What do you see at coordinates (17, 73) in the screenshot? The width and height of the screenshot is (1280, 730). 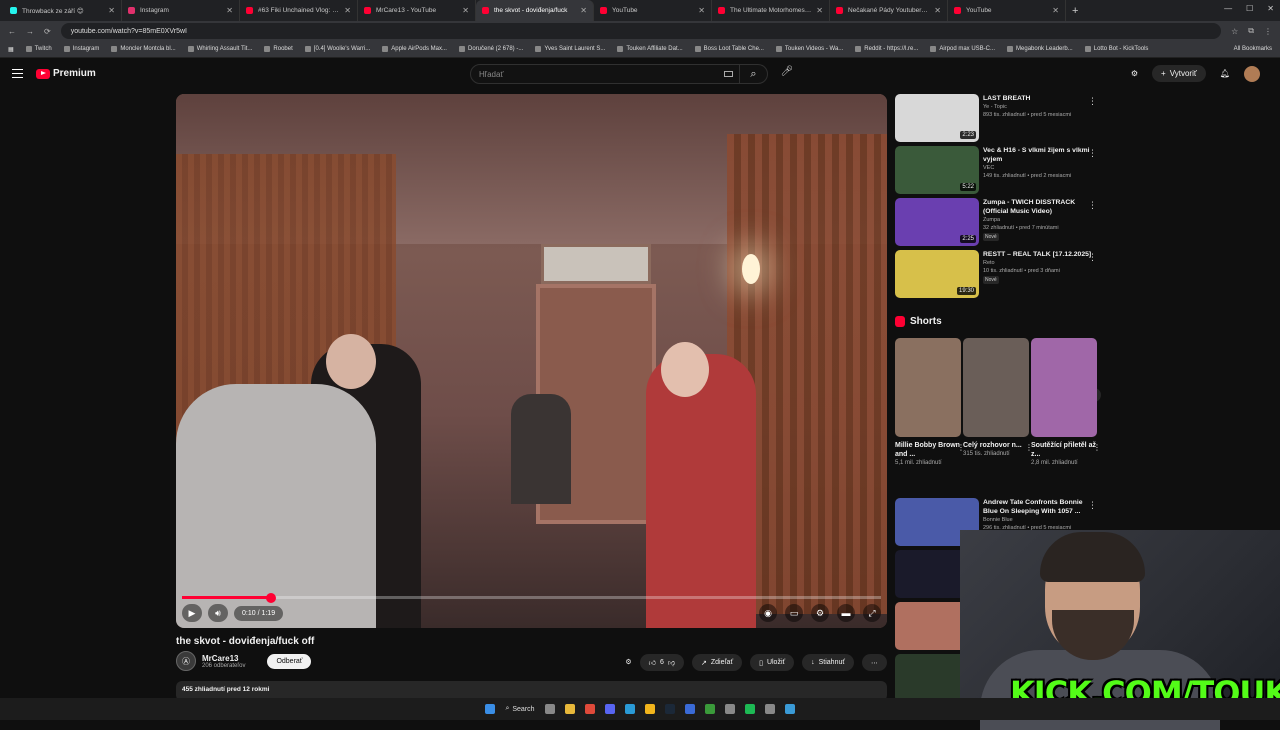 I see `hamburger-menu-icon` at bounding box center [17, 73].